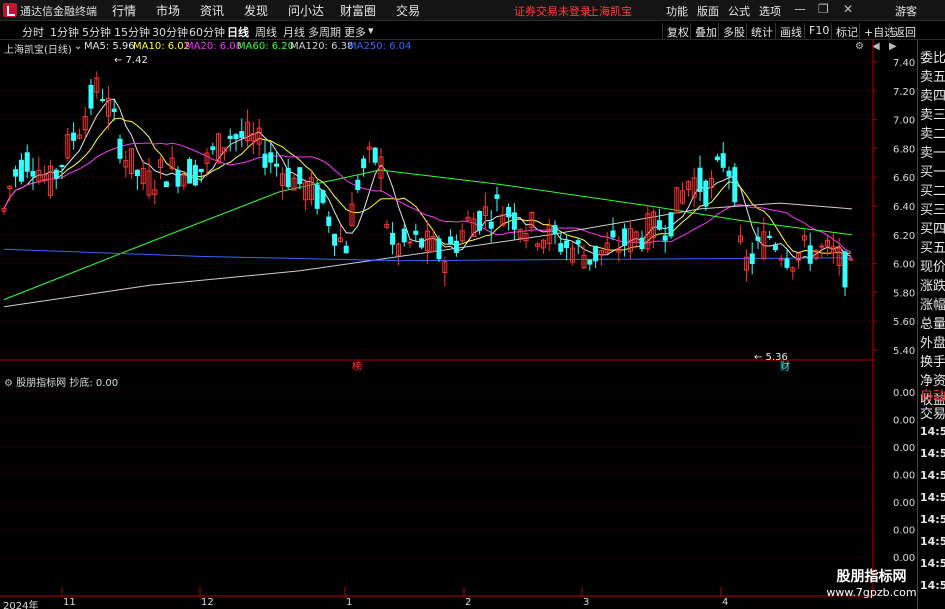 This screenshot has height=609, width=945. Describe the element at coordinates (371, 30) in the screenshot. I see `chevron-down-icon: ▾` at that location.